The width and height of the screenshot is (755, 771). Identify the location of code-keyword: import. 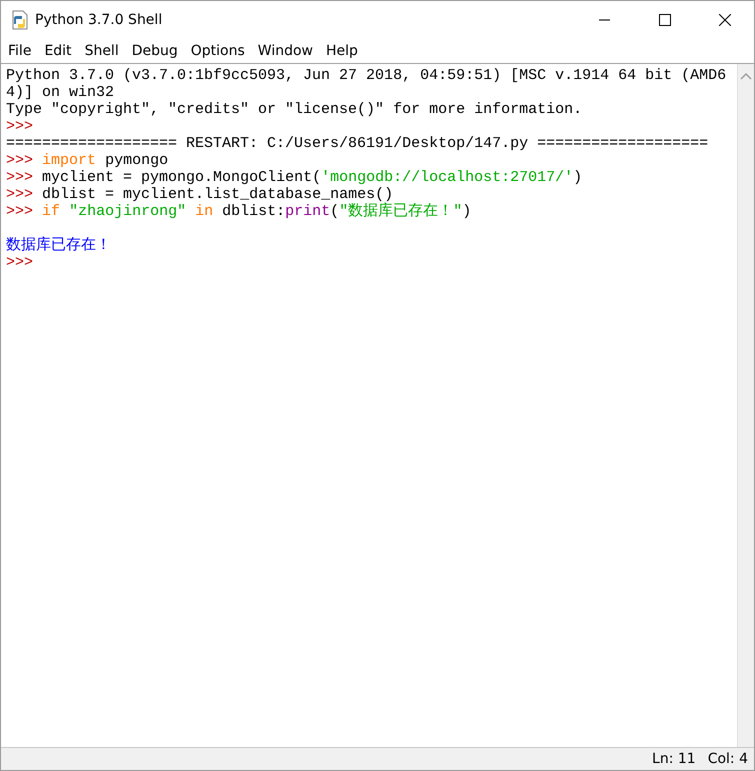
(69, 160).